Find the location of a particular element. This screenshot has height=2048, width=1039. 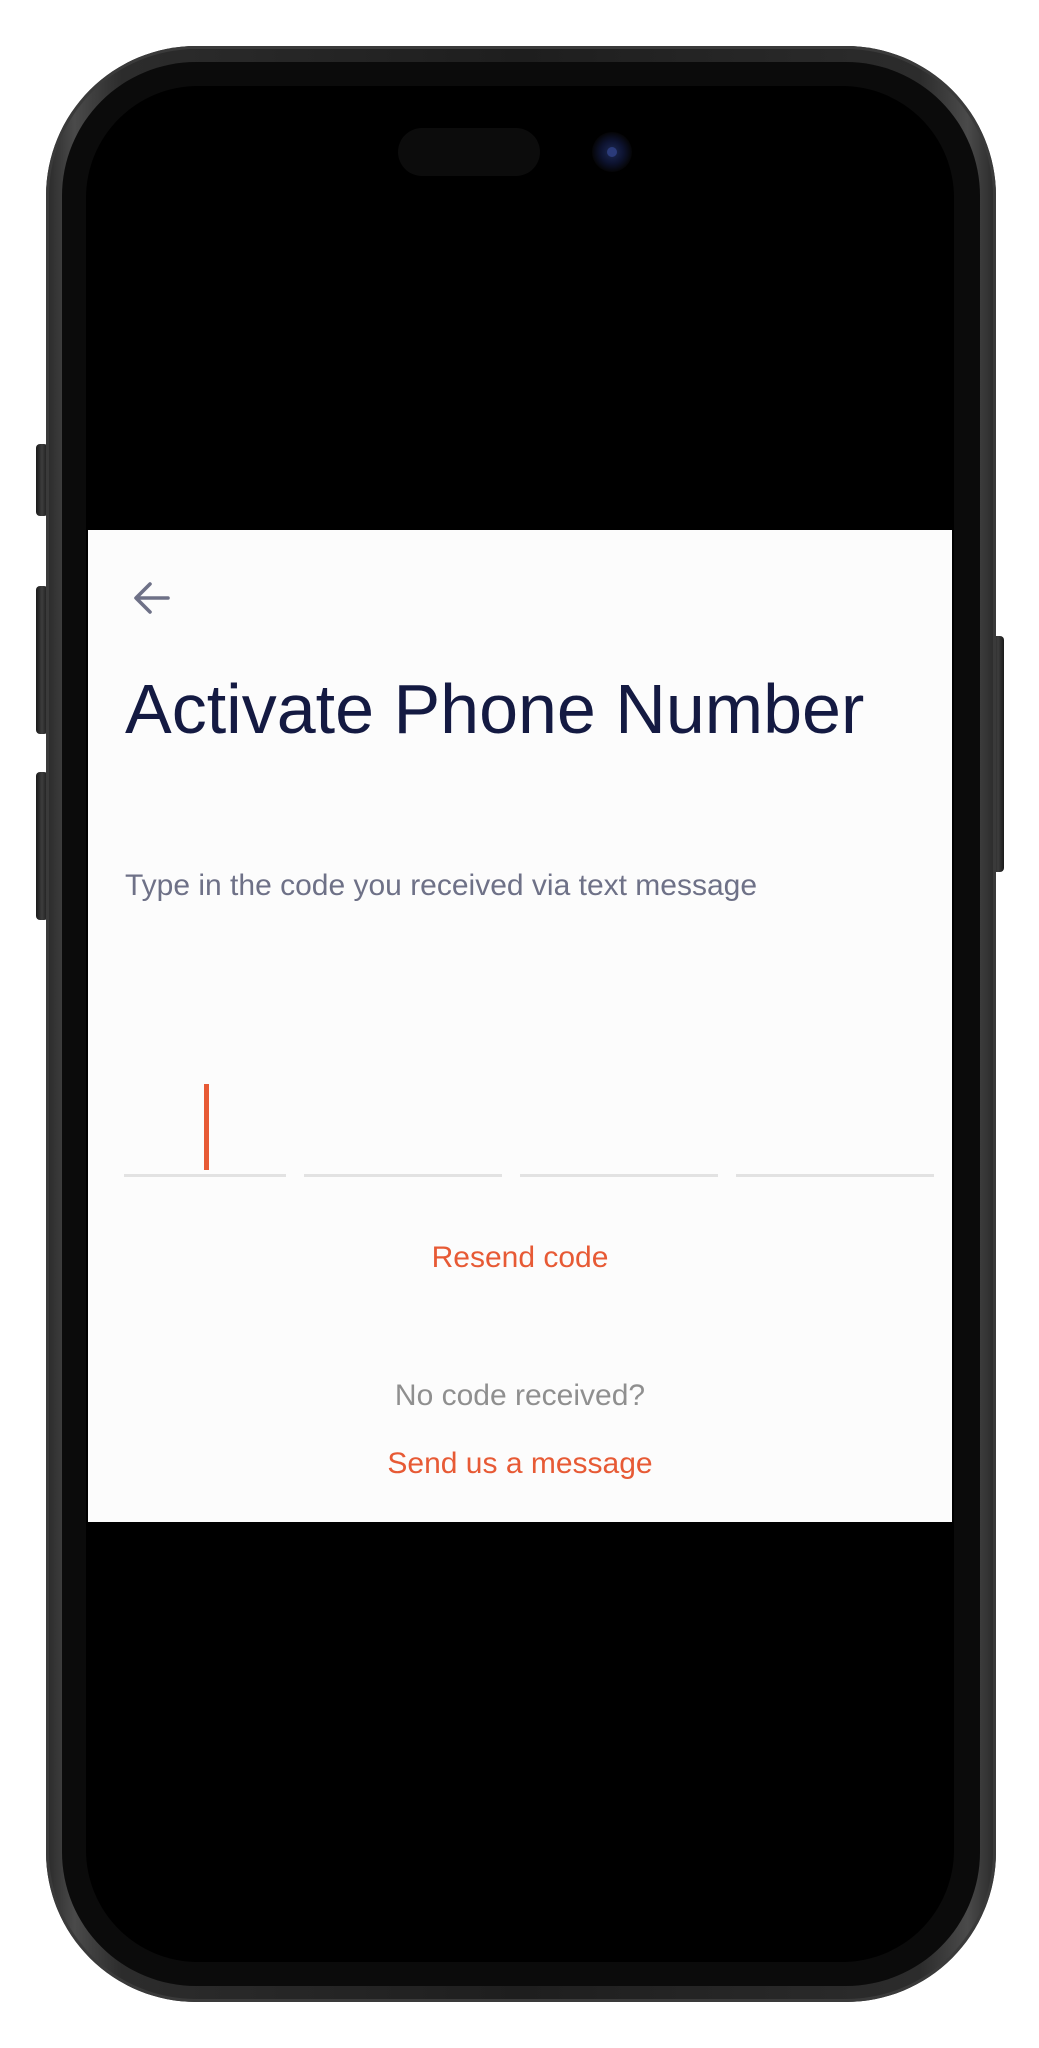

verification-code-input is located at coordinates (530, 1113).